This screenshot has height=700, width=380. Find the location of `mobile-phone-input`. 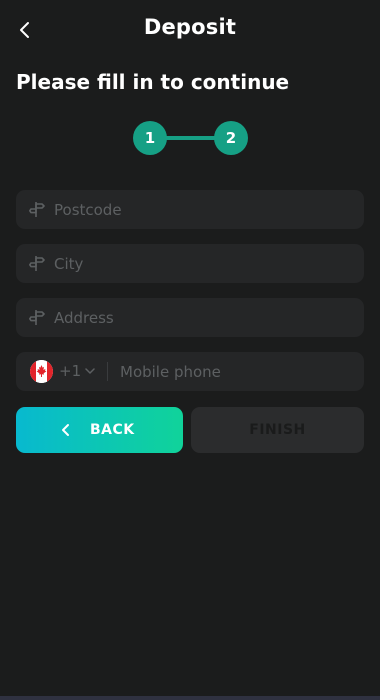

mobile-phone-input is located at coordinates (237, 371).